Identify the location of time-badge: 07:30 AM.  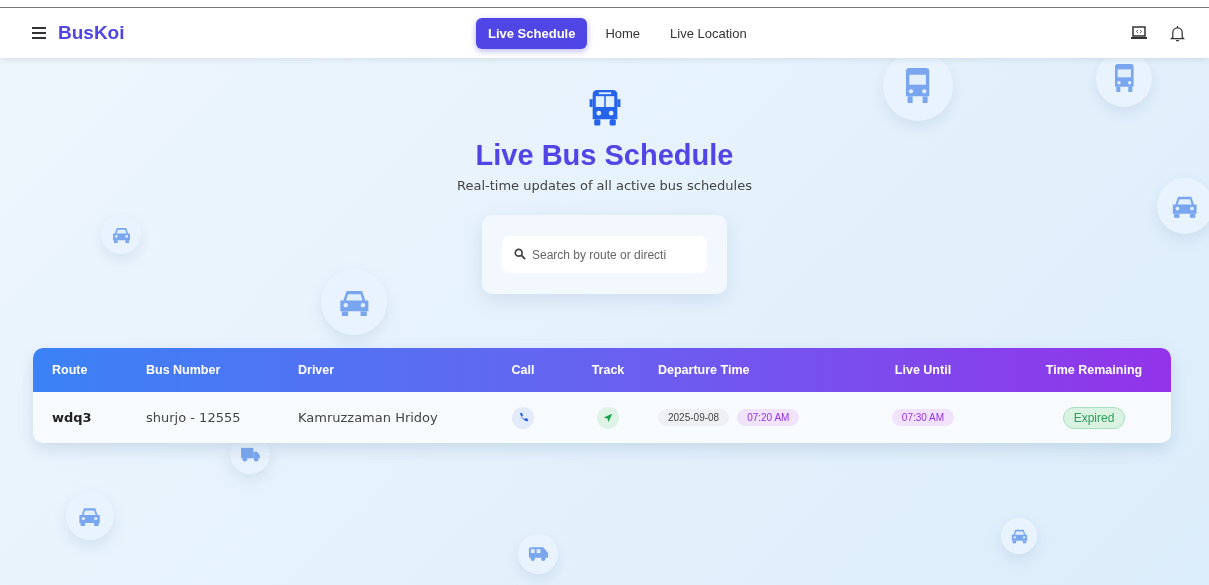
(923, 417).